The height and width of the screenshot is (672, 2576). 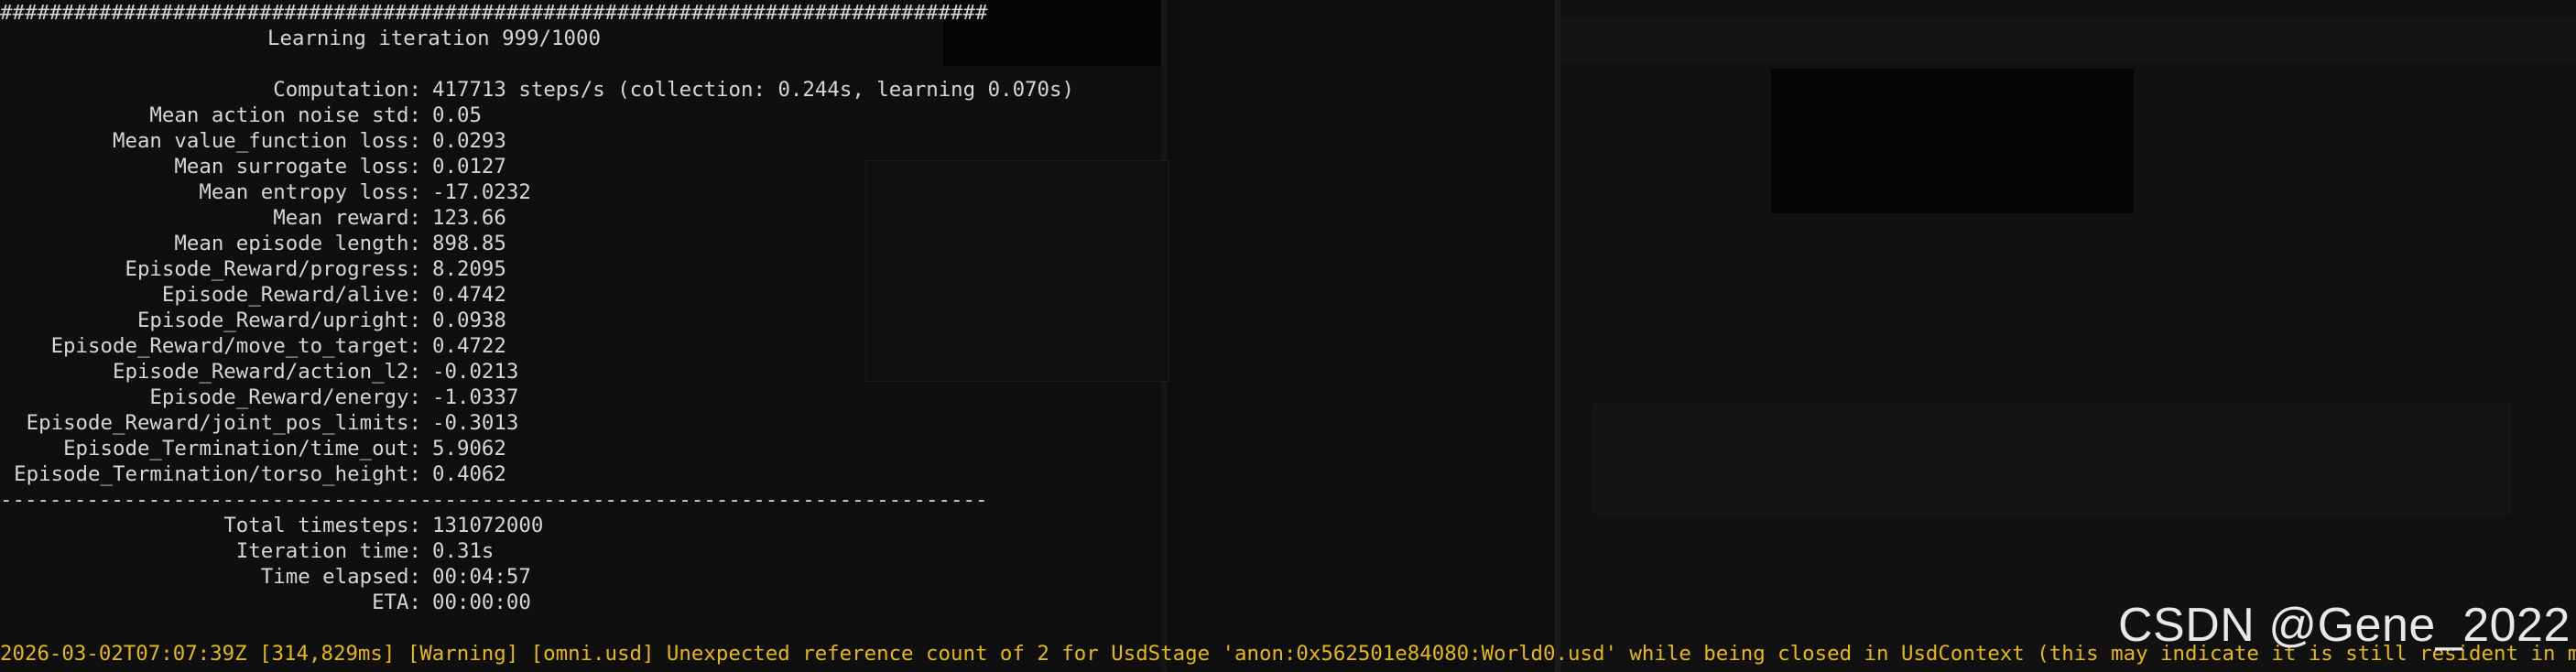 What do you see at coordinates (915, 115) in the screenshot?
I see `metrics-row: Mean action noise std: 0.05` at bounding box center [915, 115].